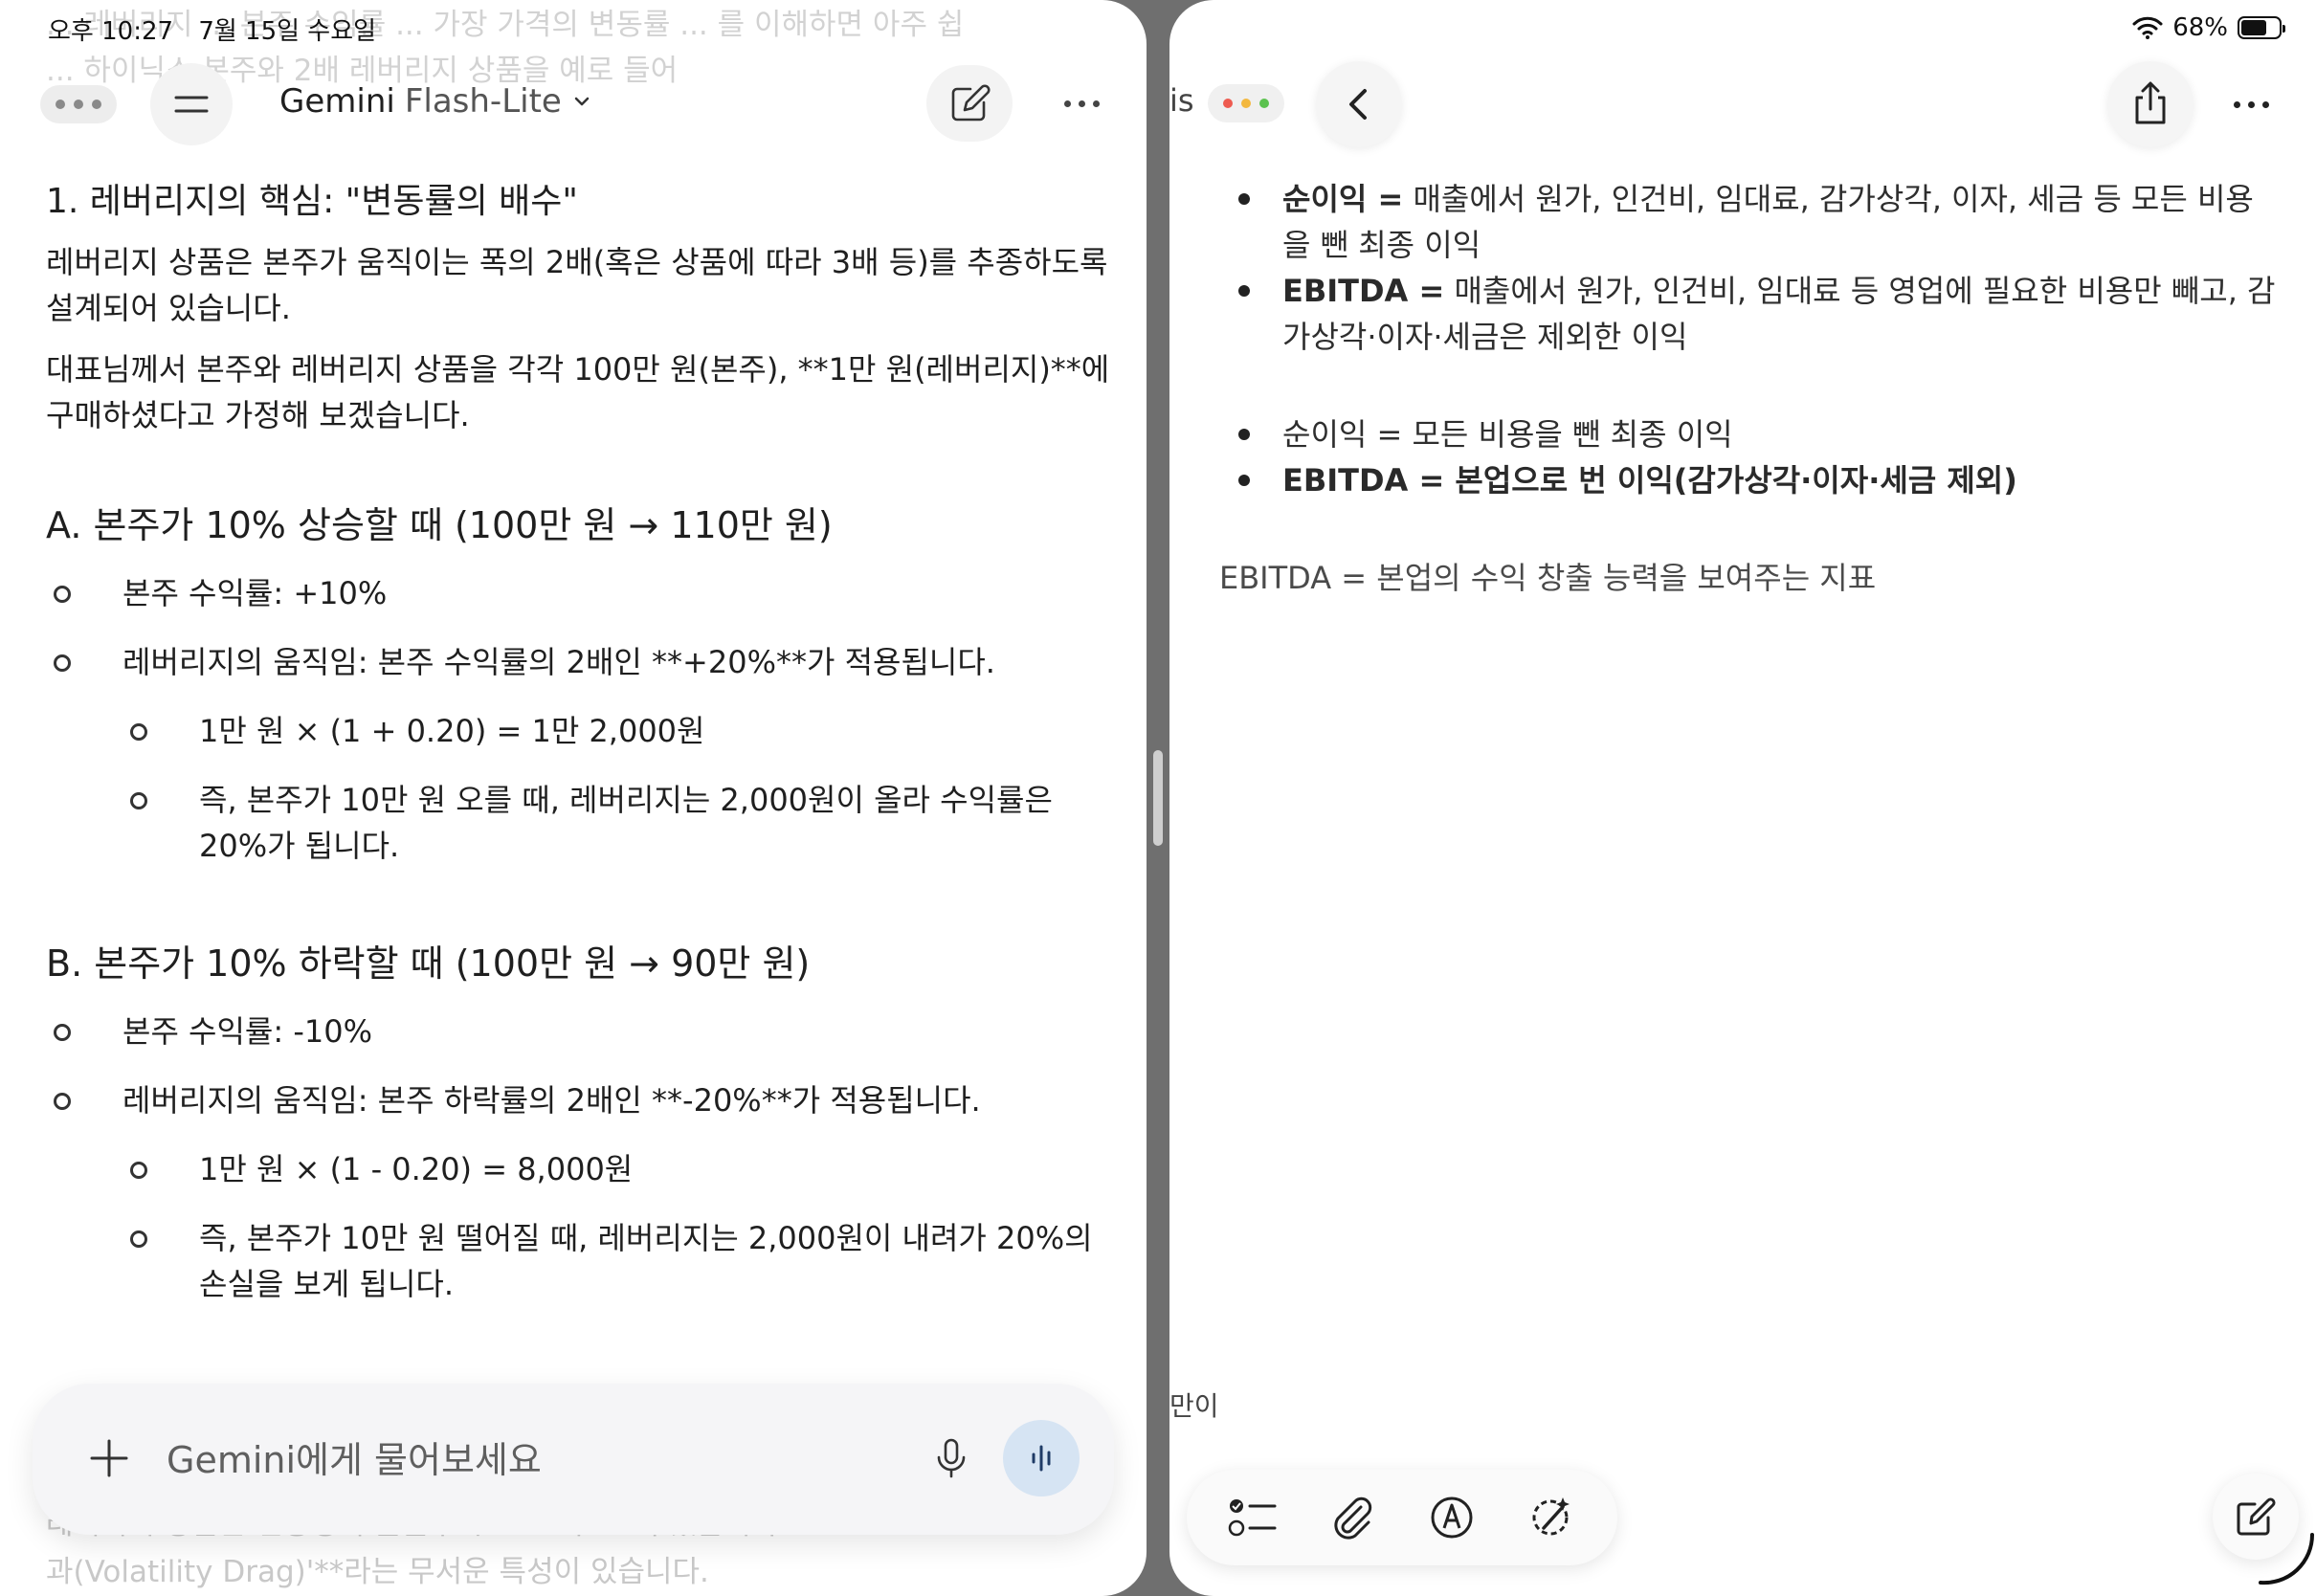 The image size is (2316, 1596). I want to click on section-heading: 1. 레버리지의 핵심: "변동률의 배수", so click(312, 202).